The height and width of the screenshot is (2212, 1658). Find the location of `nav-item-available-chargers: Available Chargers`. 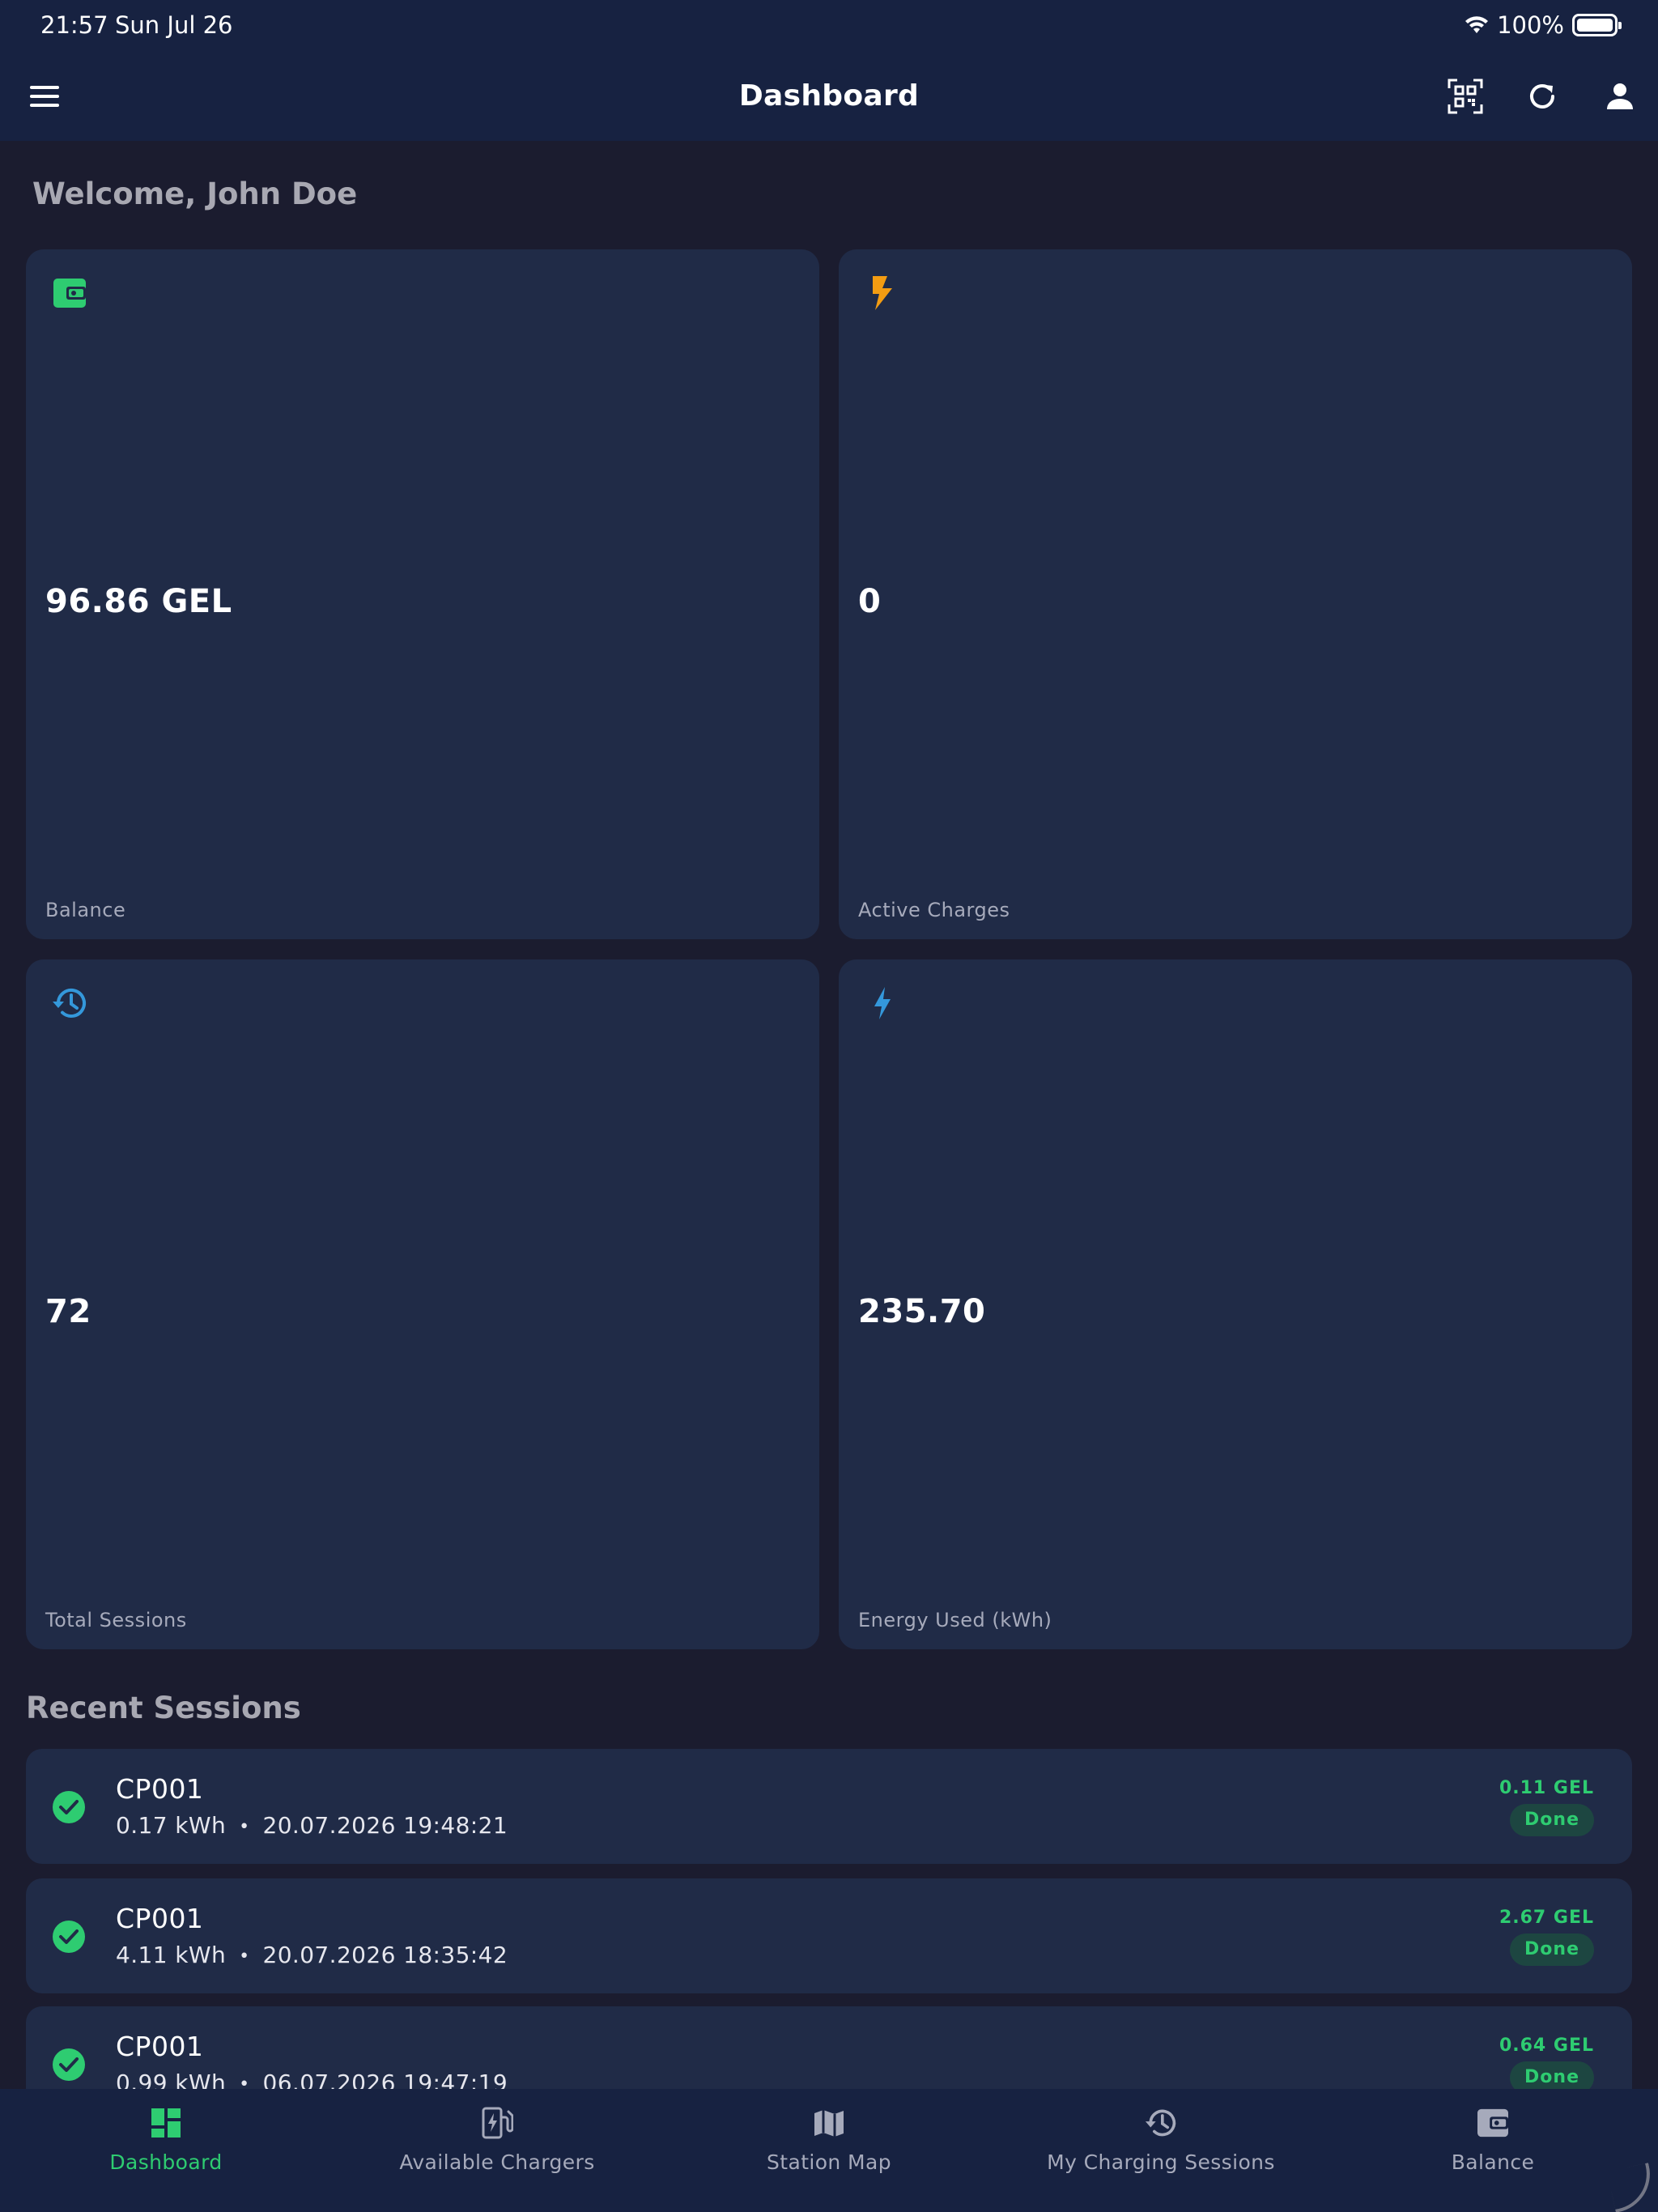

nav-item-available-chargers: Available Chargers is located at coordinates (497, 2149).